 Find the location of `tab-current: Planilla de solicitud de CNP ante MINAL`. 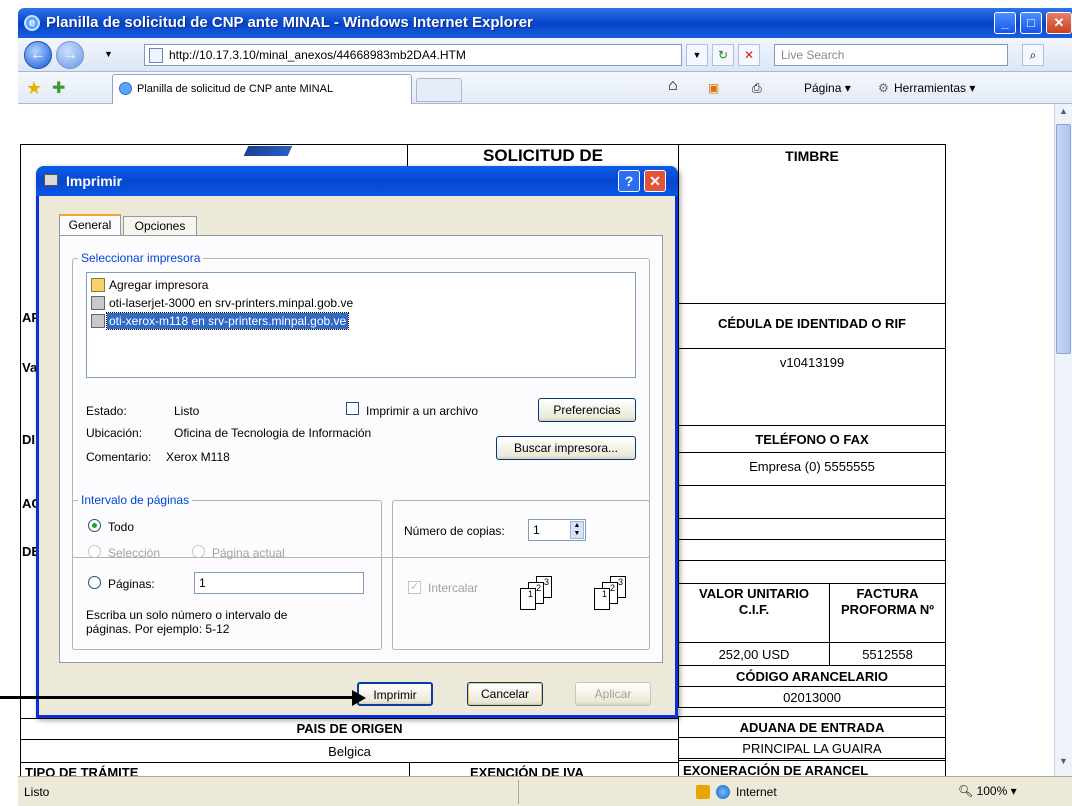

tab-current: Planilla de solicitud de CNP ante MINAL is located at coordinates (262, 89).